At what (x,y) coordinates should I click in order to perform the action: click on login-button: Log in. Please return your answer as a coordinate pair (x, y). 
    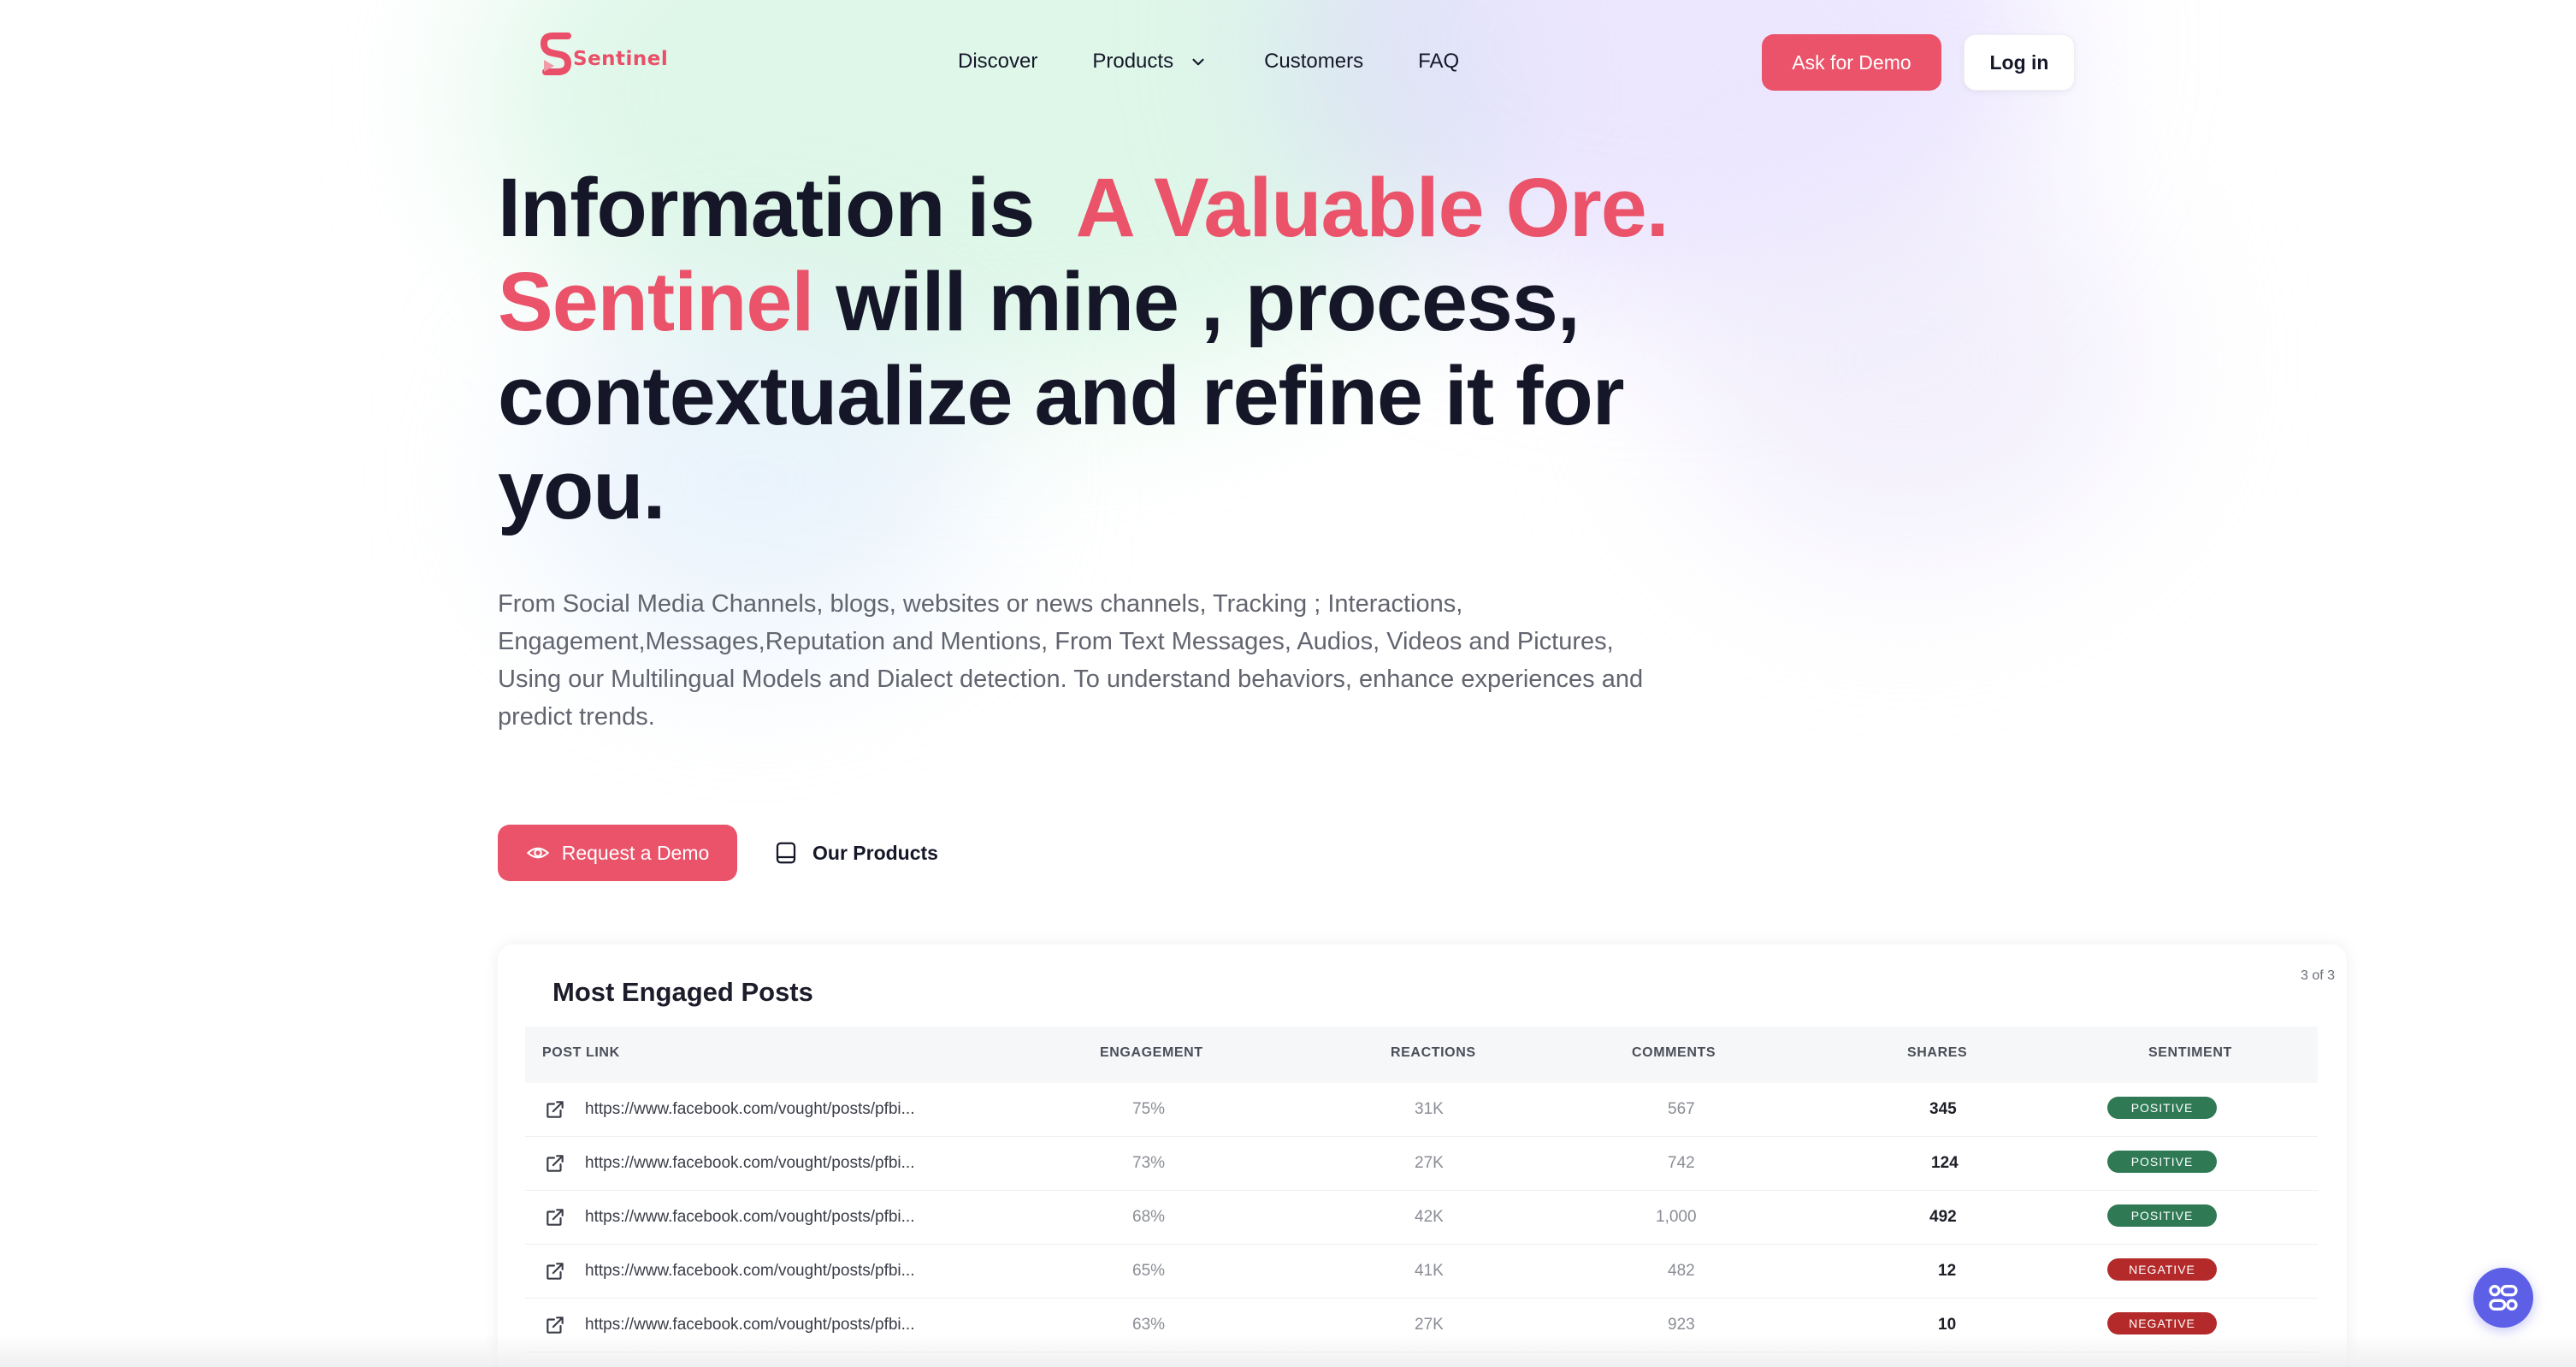
    Looking at the image, I should click on (2019, 62).